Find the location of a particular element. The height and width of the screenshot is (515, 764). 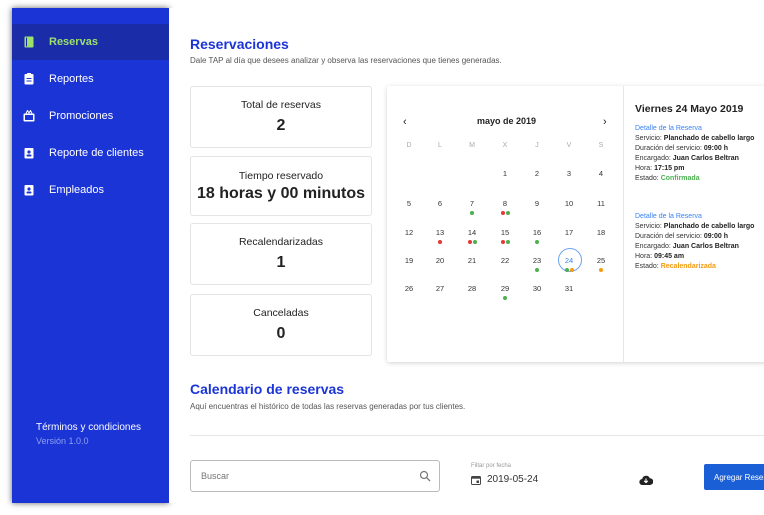

calendar-day: 29 is located at coordinates (505, 288).